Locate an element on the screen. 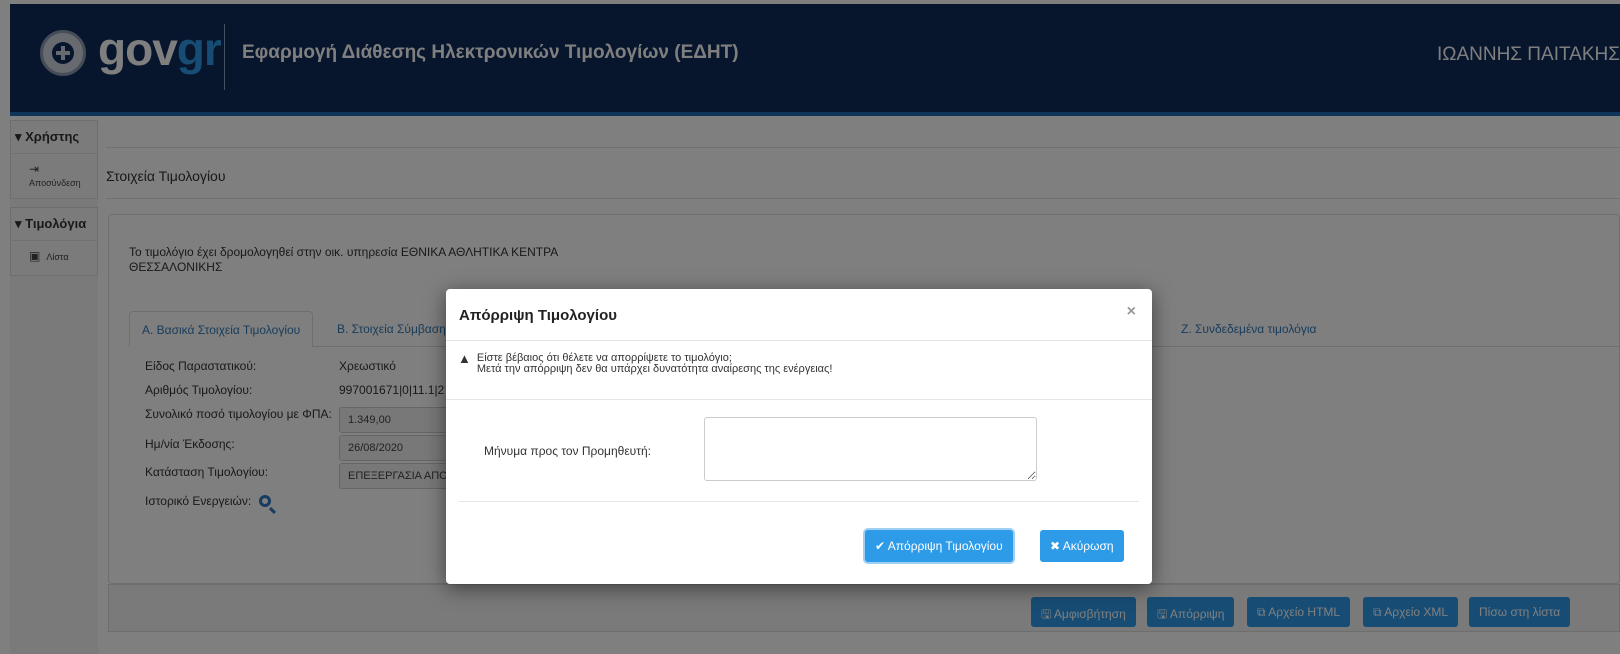 The width and height of the screenshot is (1620, 654). cancel-button: ✖ Ακύρωση is located at coordinates (1082, 546).